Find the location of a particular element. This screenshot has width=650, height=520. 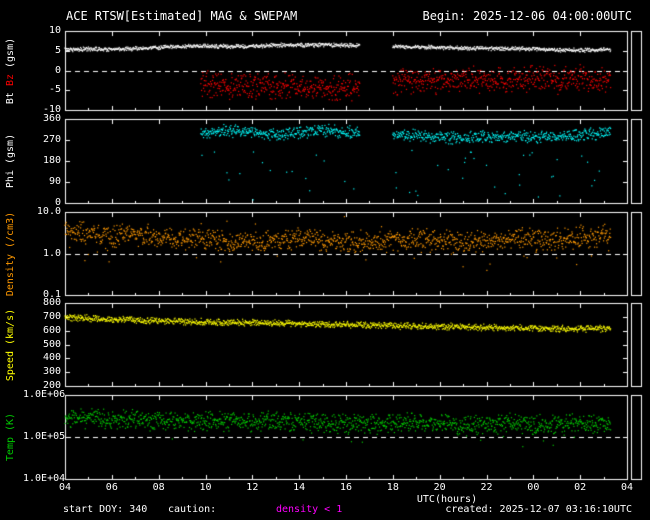

y-tick-label: 270 is located at coordinates (51, 139).